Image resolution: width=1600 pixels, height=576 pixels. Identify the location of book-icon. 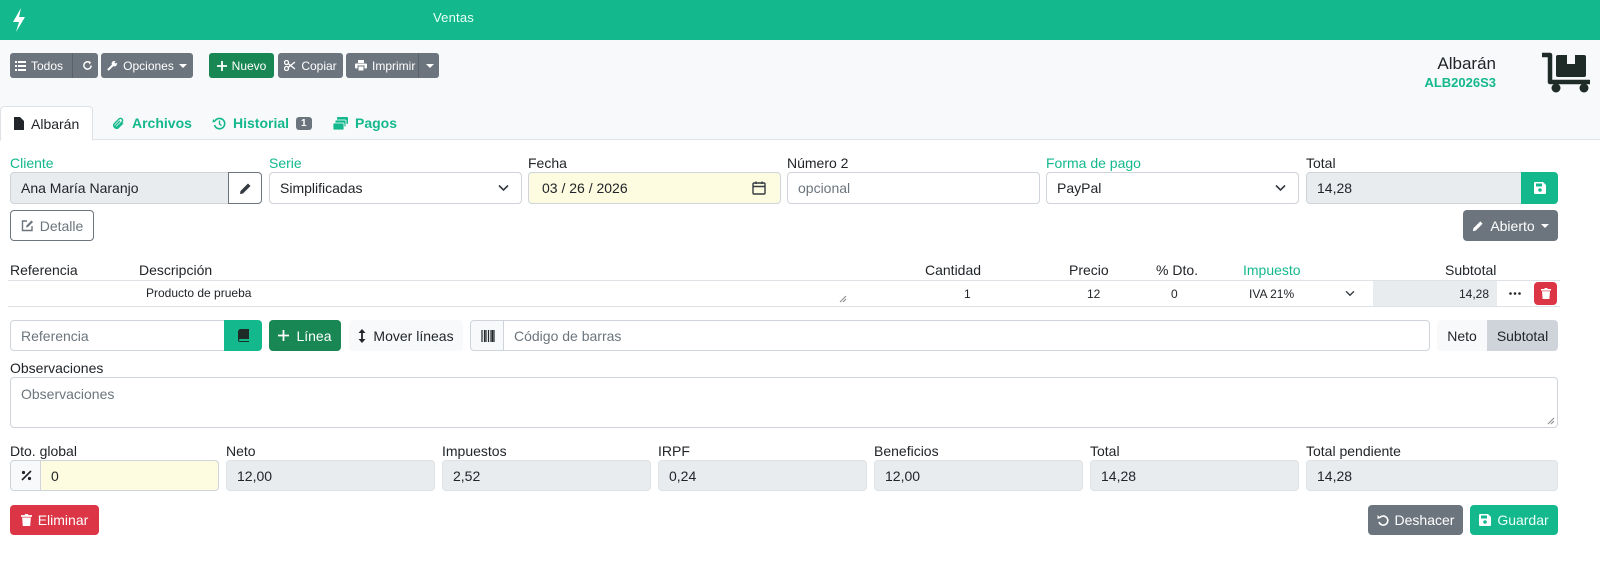
(243, 335).